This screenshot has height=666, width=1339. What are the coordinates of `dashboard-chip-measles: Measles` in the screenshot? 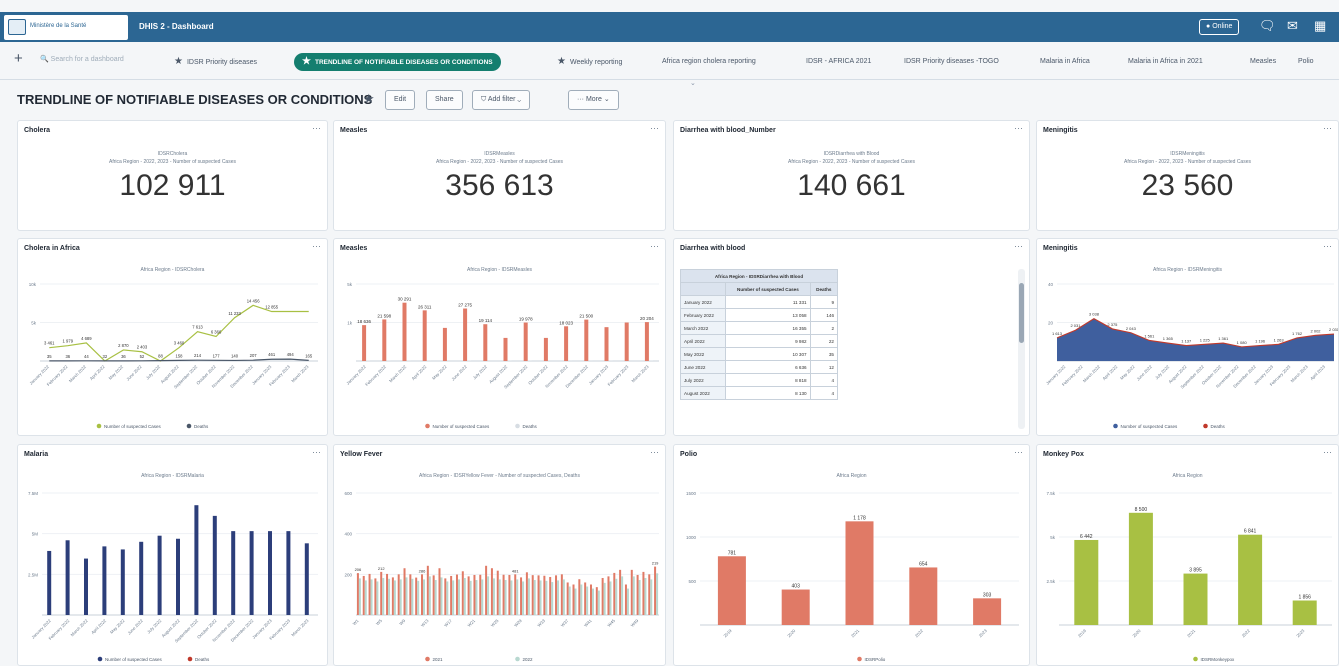 It's located at (1263, 62).